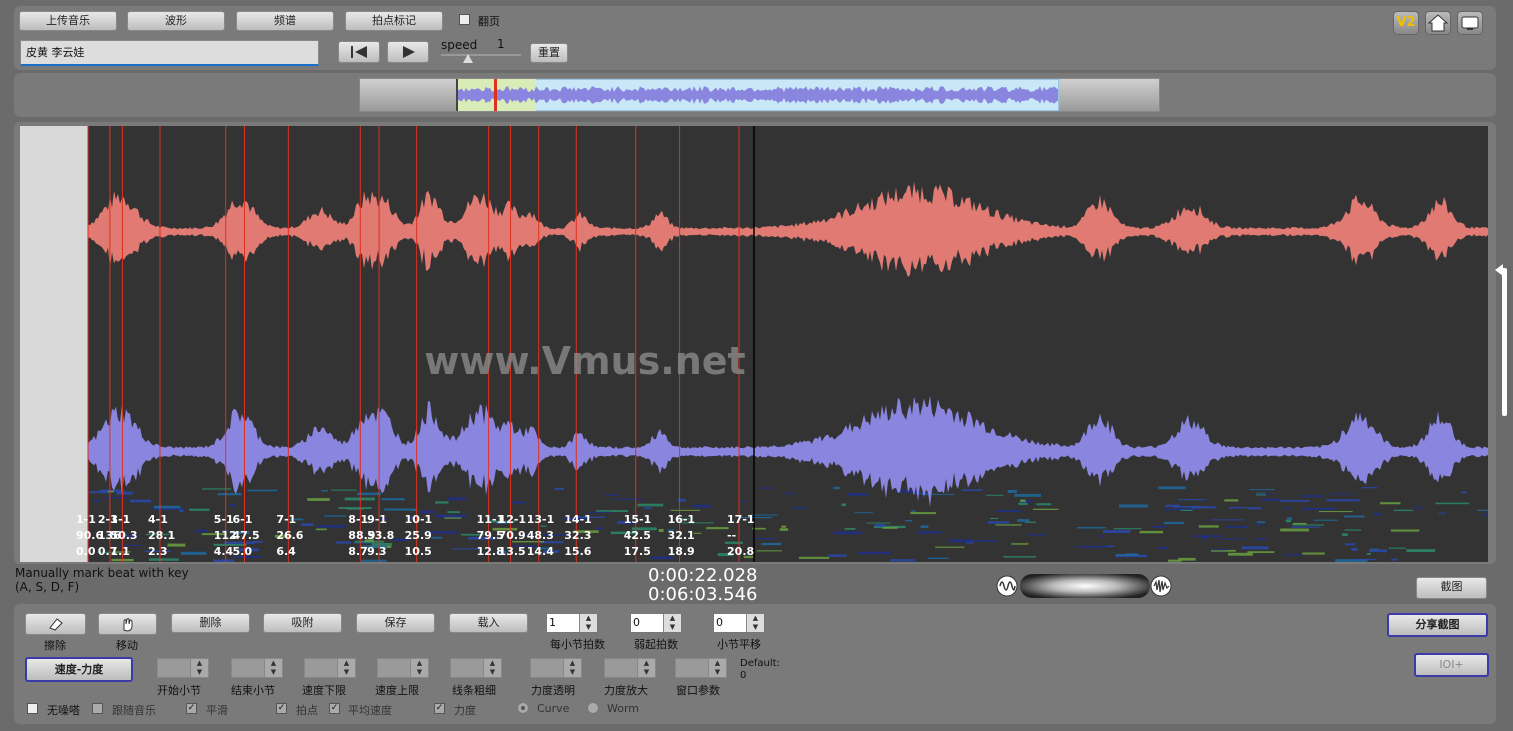 This screenshot has width=1513, height=731. What do you see at coordinates (488, 623) in the screenshot?
I see `load-button: 载入` at bounding box center [488, 623].